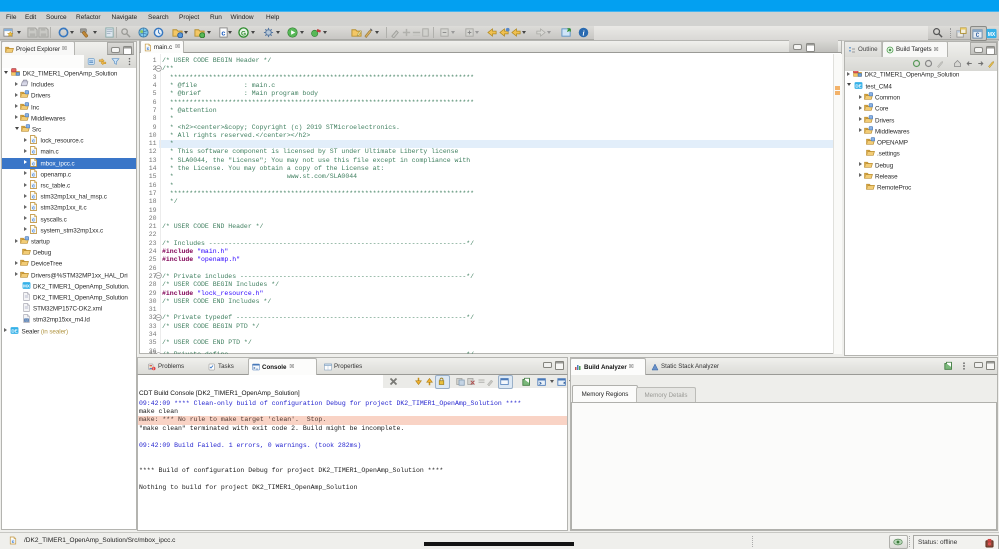 The height and width of the screenshot is (549, 999). What do you see at coordinates (223, 34) in the screenshot?
I see `svg-text: c` at bounding box center [223, 34].